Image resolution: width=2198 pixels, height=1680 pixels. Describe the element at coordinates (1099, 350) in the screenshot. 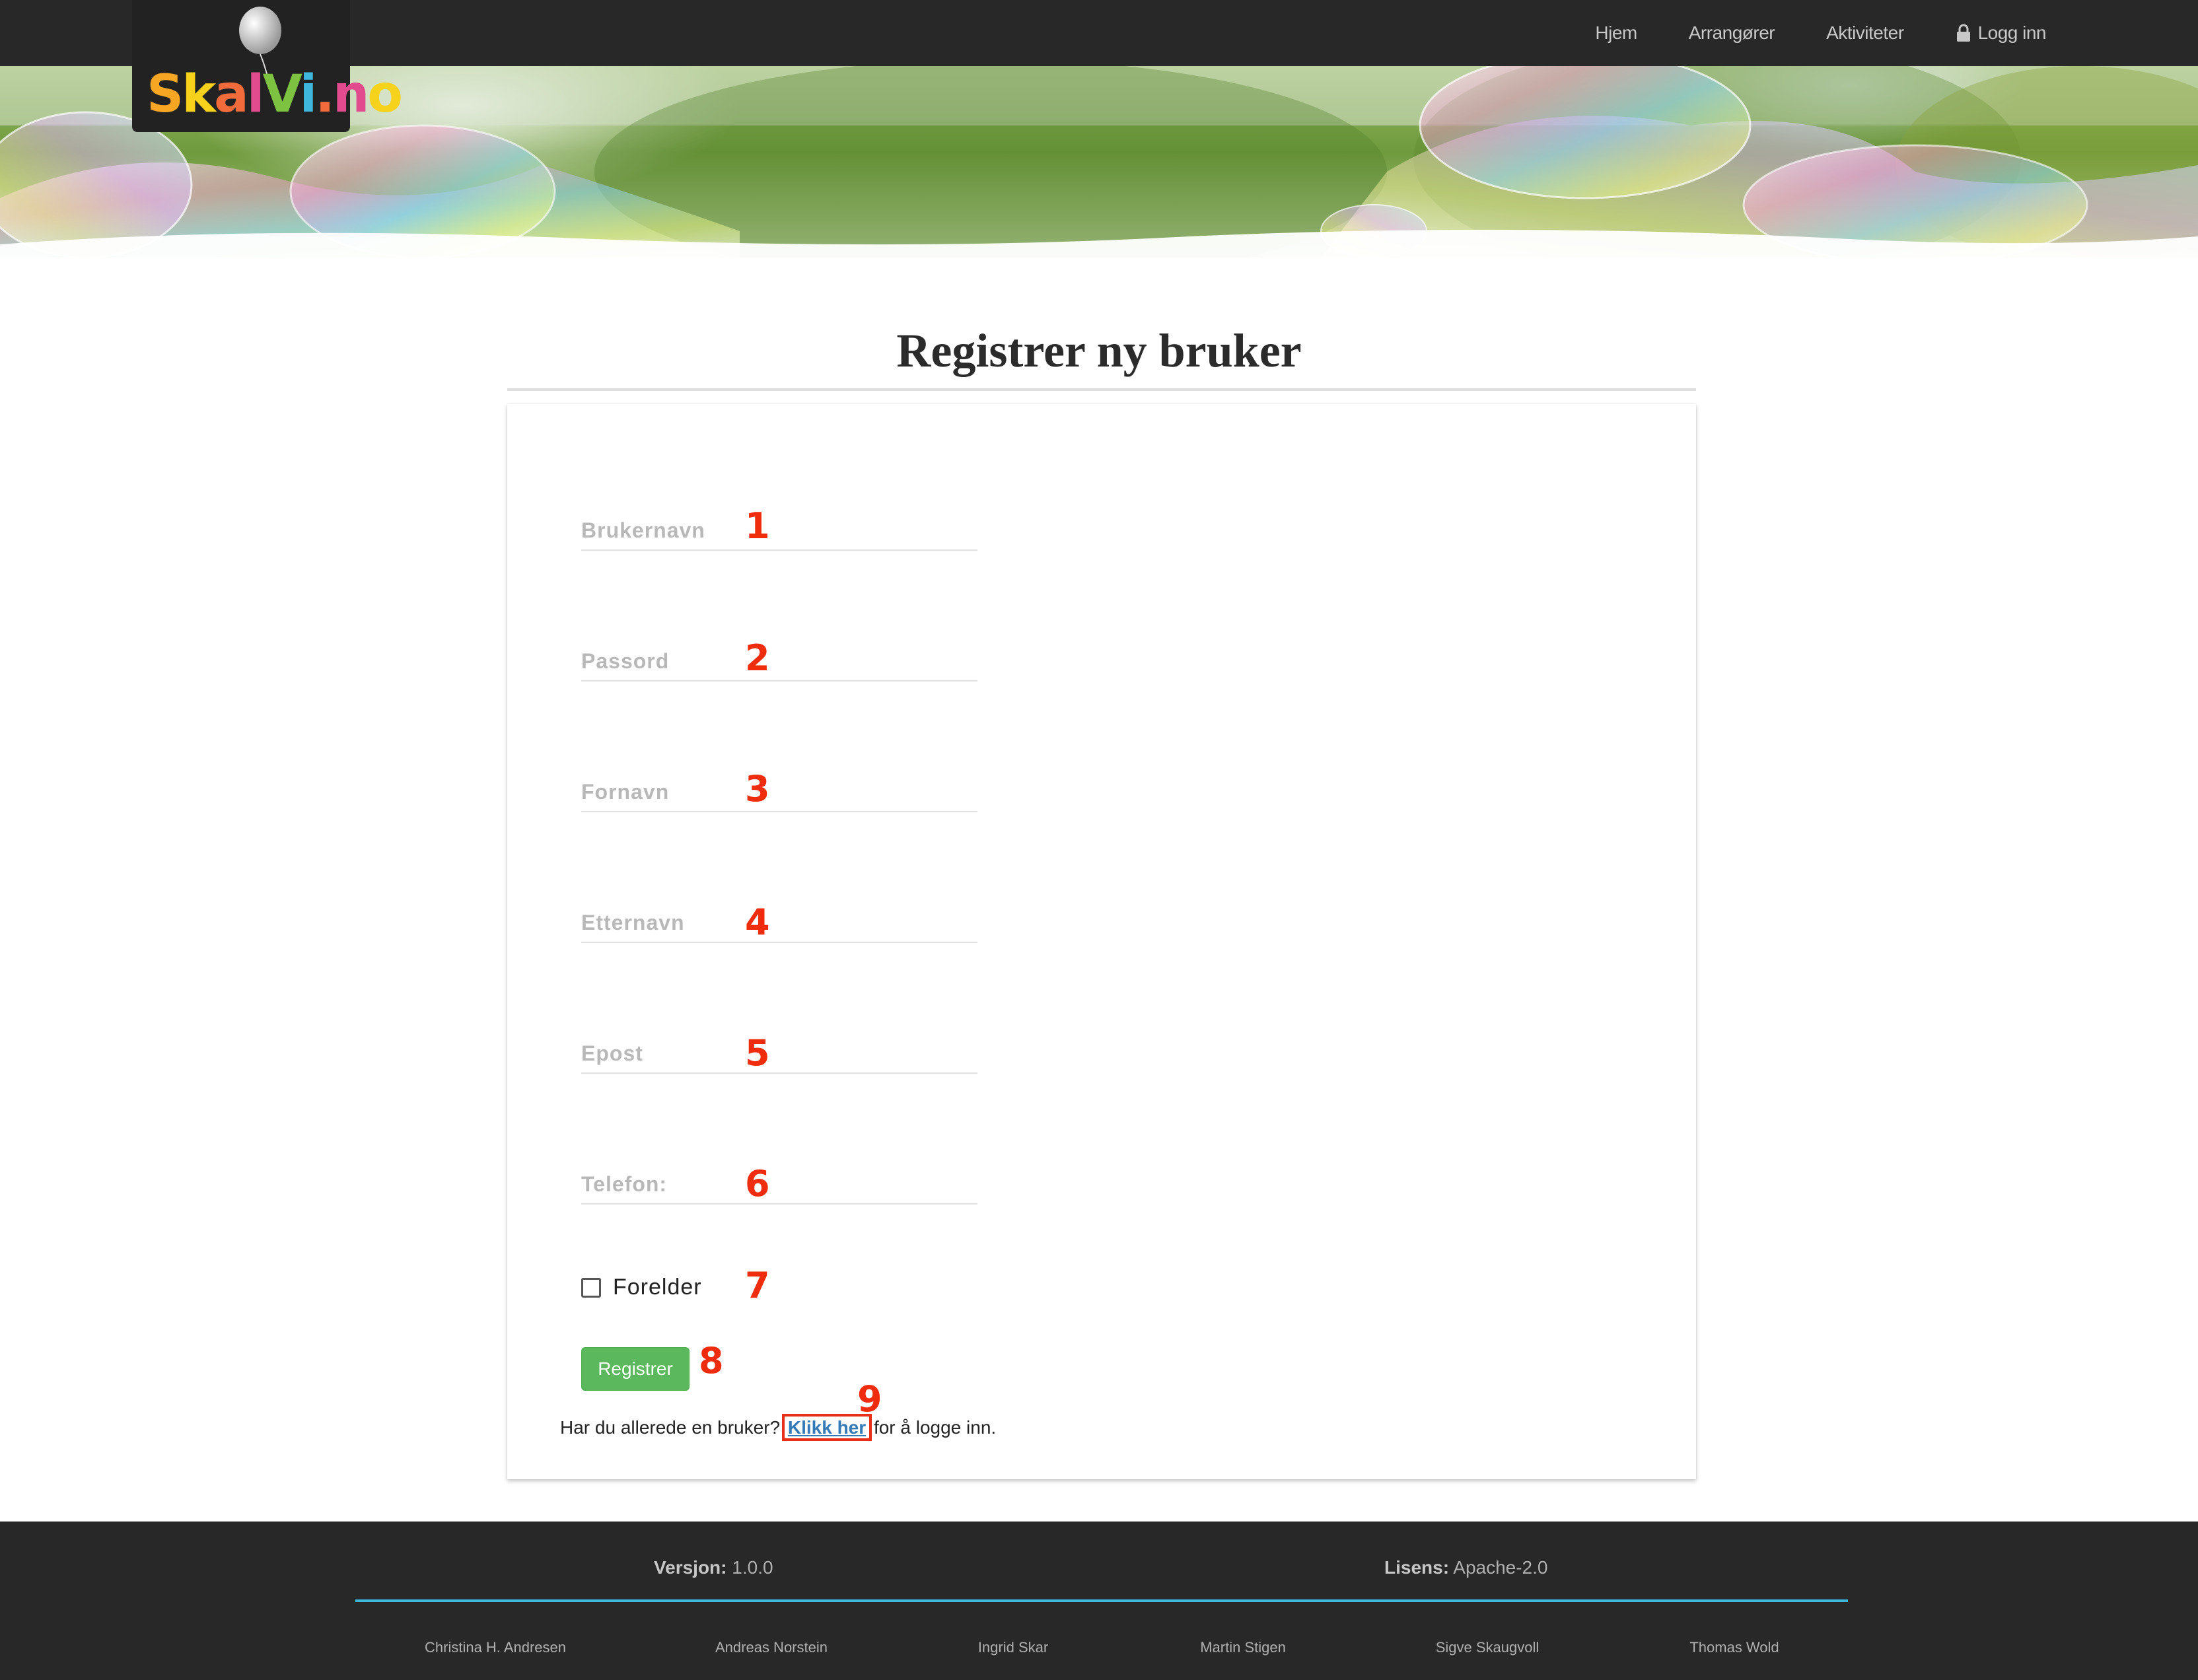

I see `page-title: Registrer ny bruker` at that location.